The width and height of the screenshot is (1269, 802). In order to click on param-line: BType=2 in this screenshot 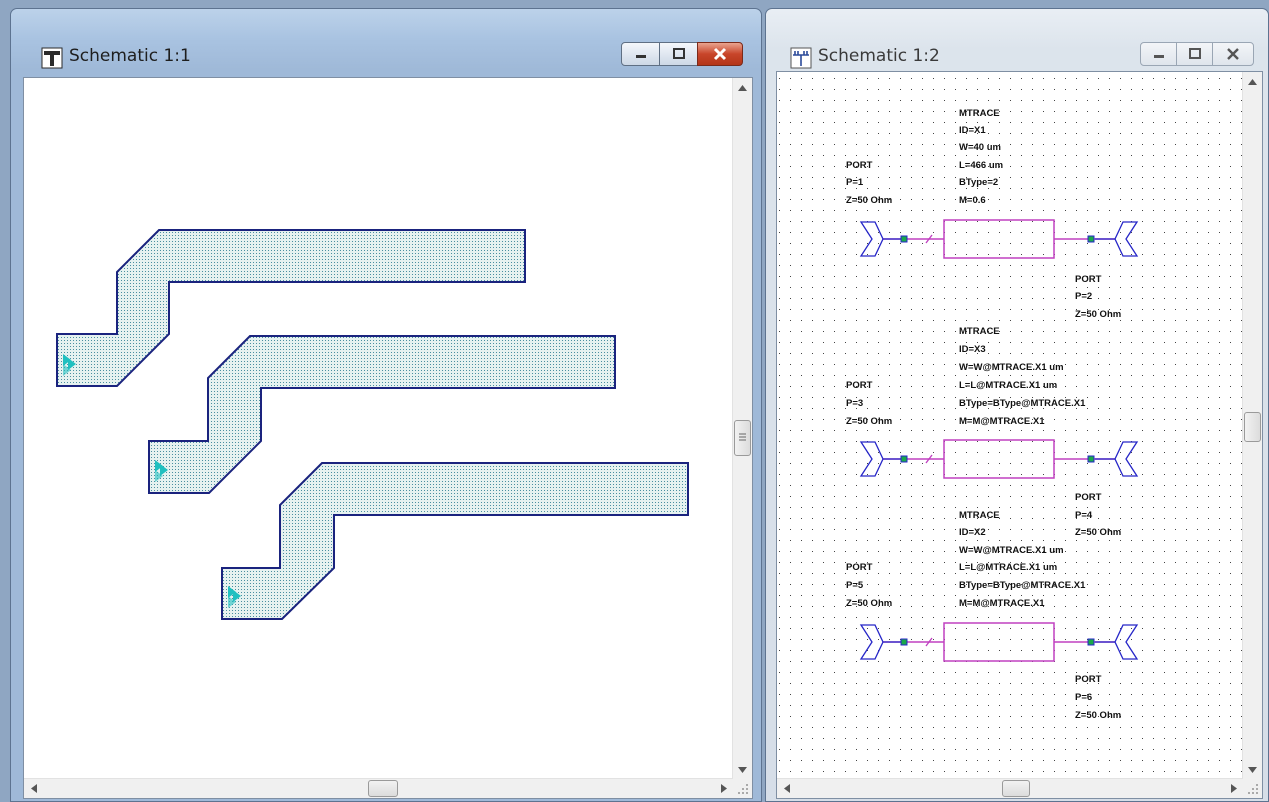, I will do `click(978, 182)`.